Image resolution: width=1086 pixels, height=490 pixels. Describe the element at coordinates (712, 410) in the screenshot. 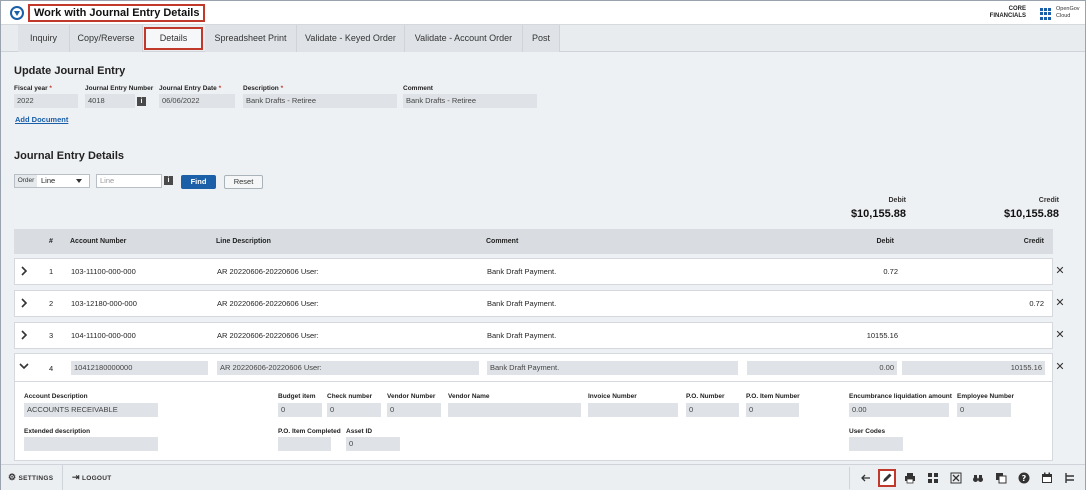

I see `po-number-field: 0` at that location.